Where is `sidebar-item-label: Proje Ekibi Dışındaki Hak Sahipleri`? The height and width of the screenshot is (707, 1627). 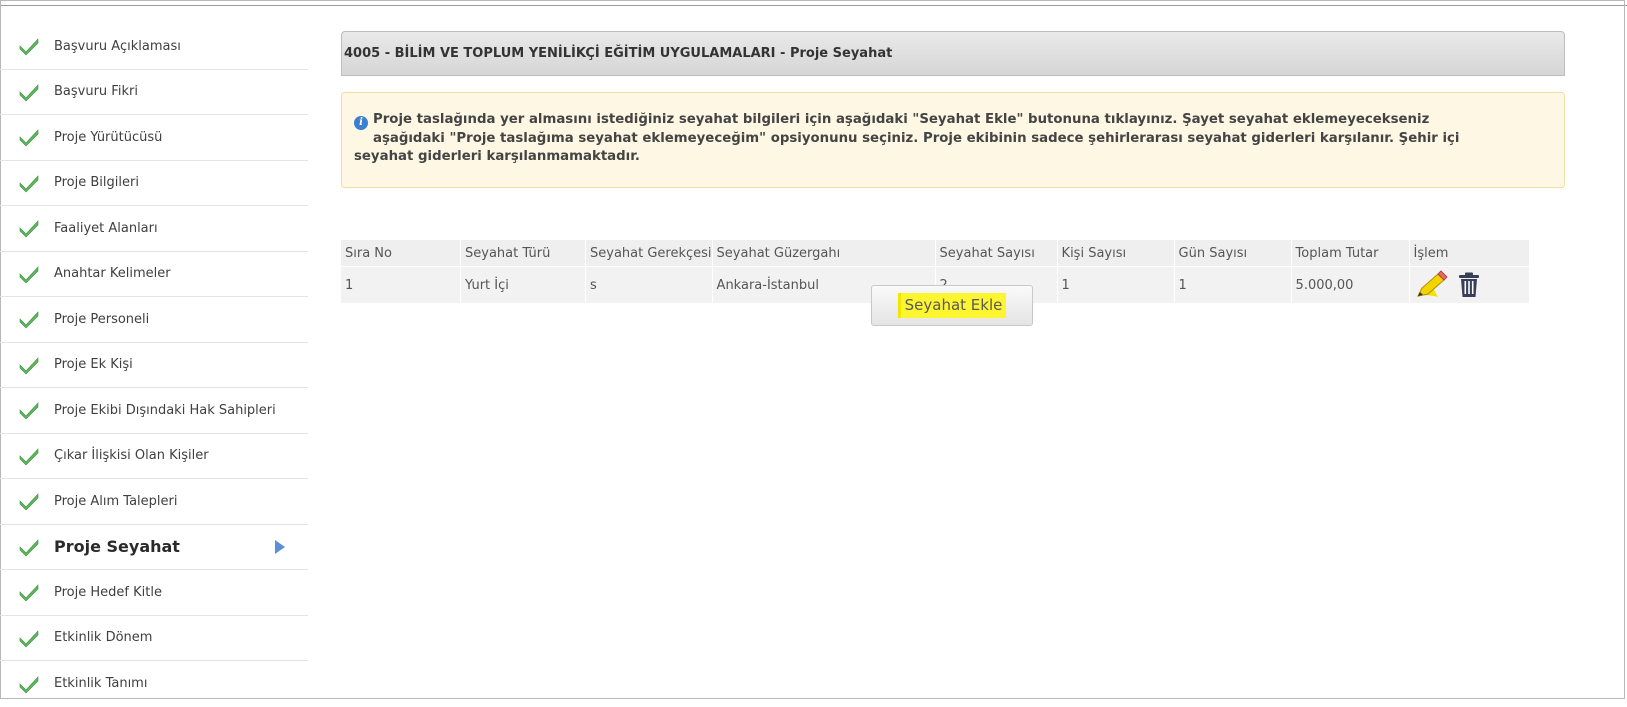
sidebar-item-label: Proje Ekibi Dışındaki Hak Sahipleri is located at coordinates (165, 410).